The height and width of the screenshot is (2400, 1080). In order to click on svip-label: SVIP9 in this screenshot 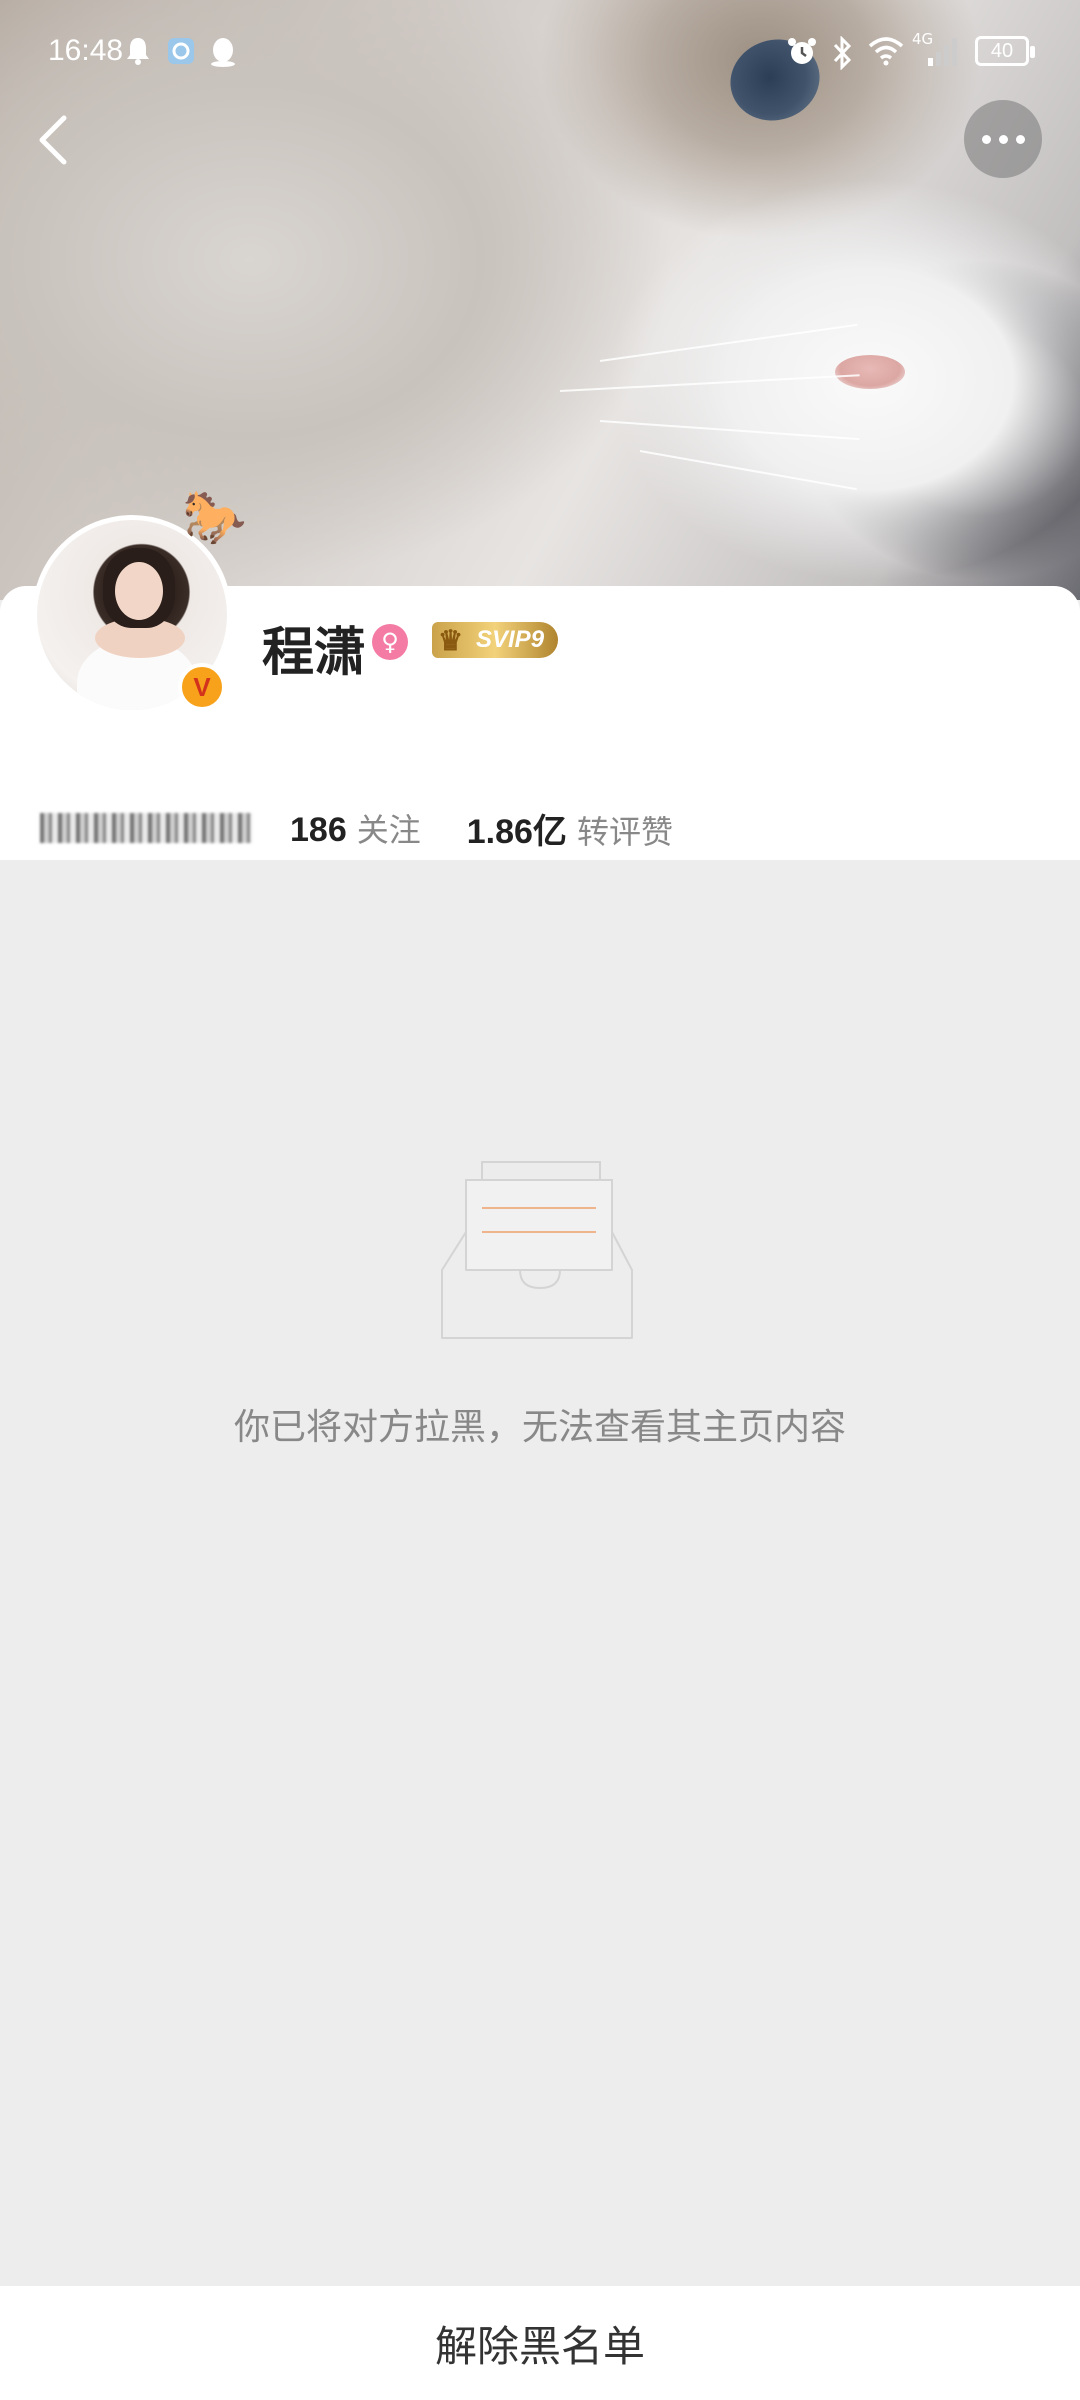, I will do `click(510, 639)`.